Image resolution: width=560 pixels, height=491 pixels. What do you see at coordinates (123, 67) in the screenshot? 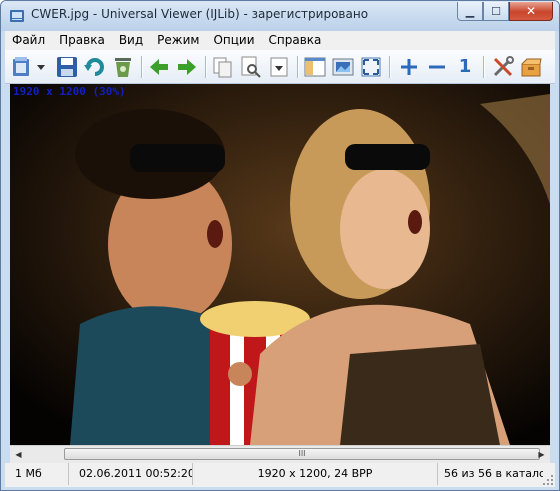
I see `recycle-bin-icon` at bounding box center [123, 67].